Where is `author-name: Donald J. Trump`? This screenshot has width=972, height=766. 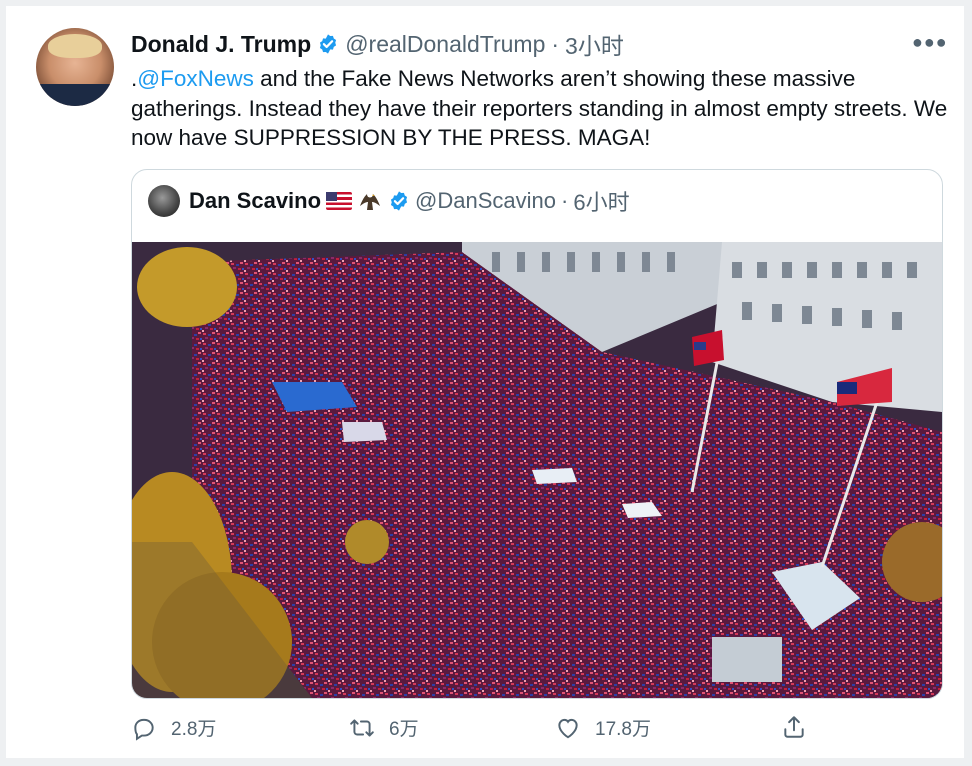
author-name: Donald J. Trump is located at coordinates (221, 44).